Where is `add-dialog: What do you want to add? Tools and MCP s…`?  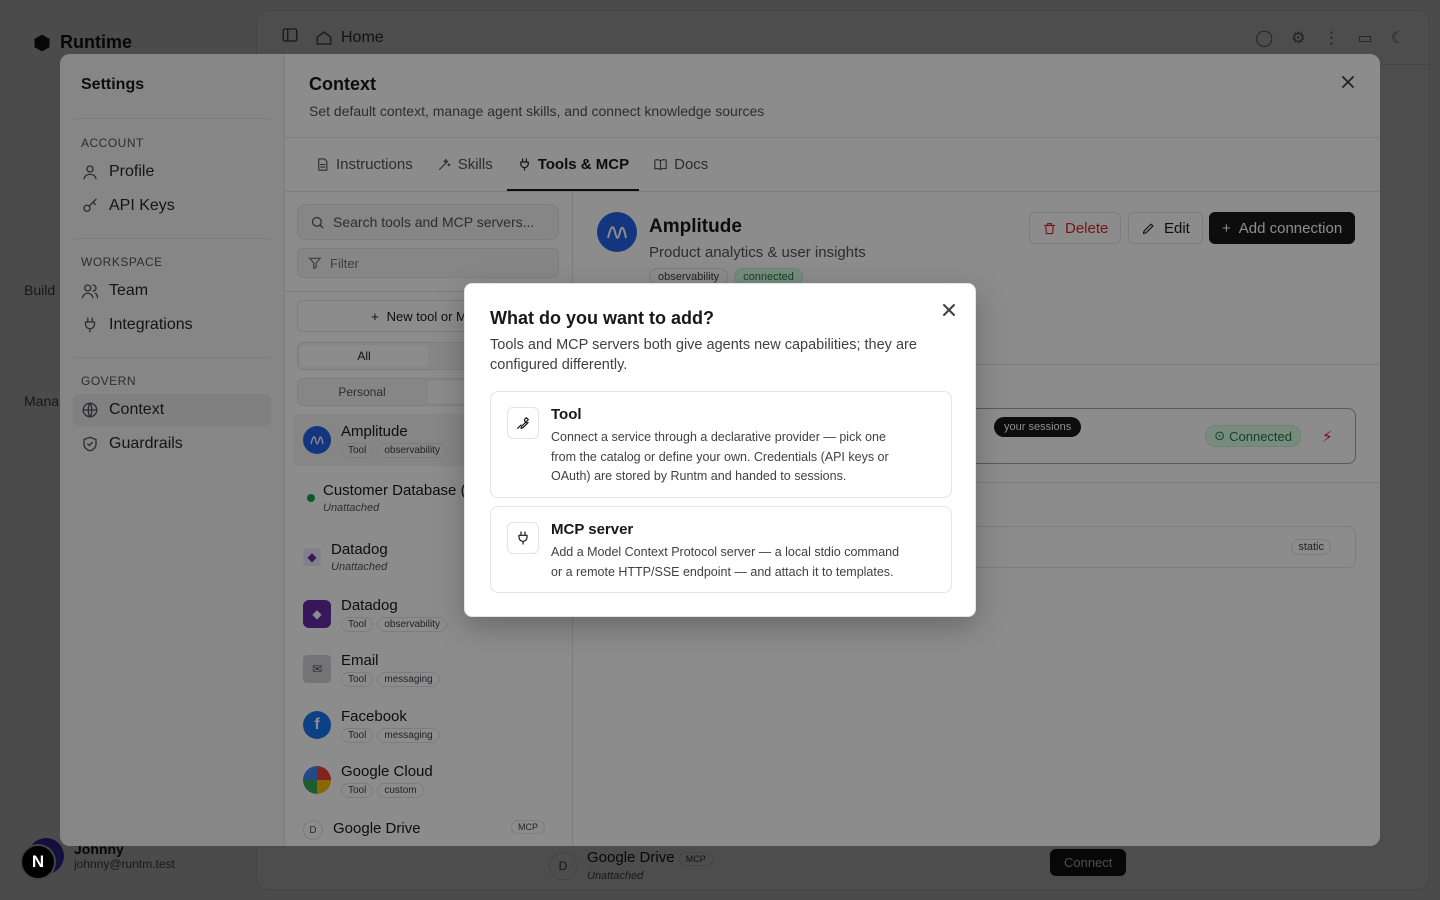
add-dialog: What do you want to add? Tools and MCP s… is located at coordinates (720, 450).